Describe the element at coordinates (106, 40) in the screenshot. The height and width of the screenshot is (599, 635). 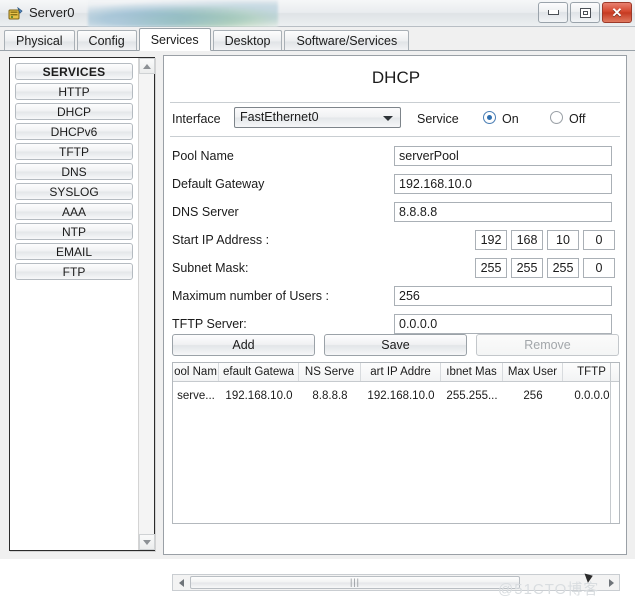
I see `tab-config: Config` at that location.